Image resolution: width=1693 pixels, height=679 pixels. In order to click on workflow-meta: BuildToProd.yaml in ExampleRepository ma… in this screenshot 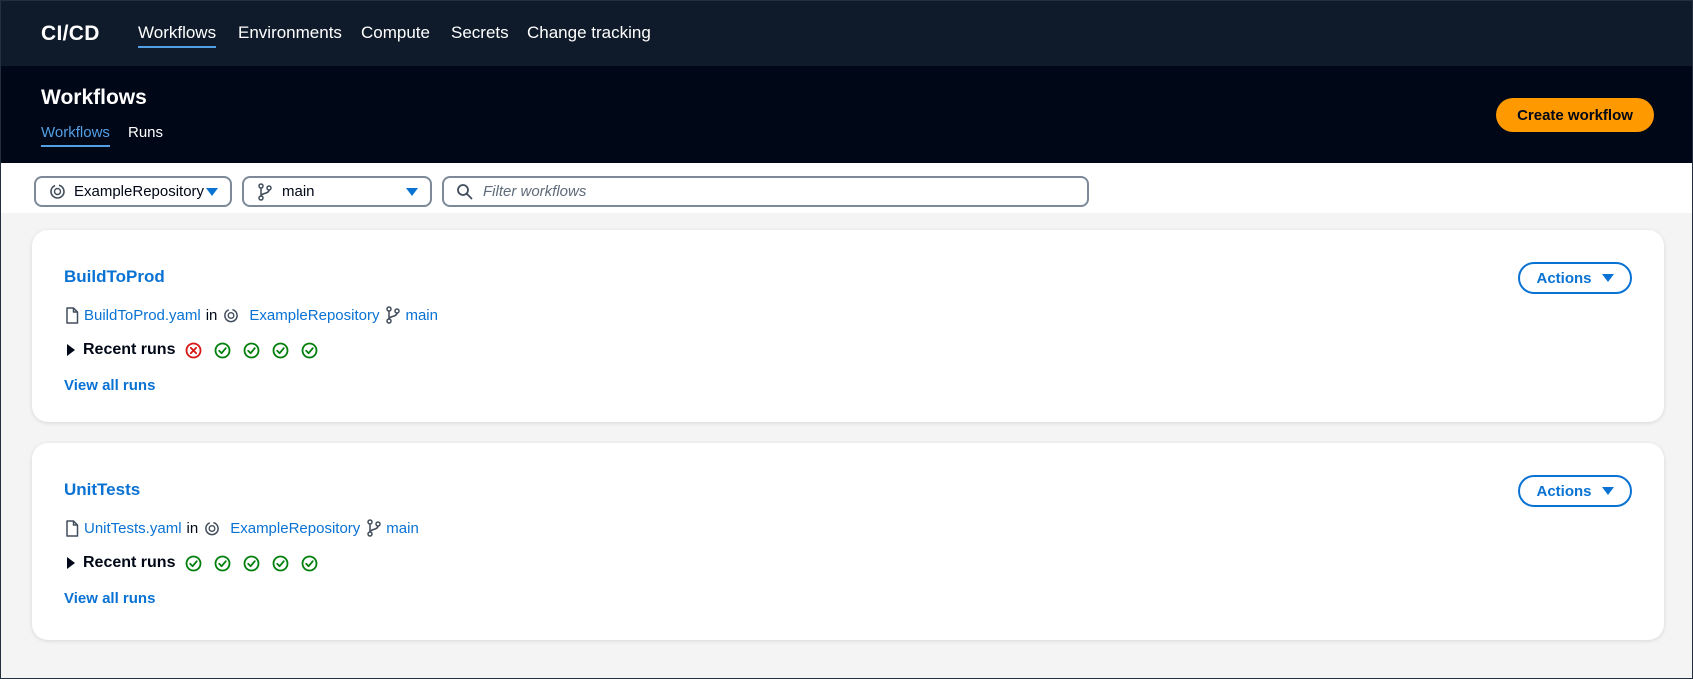, I will do `click(251, 315)`.